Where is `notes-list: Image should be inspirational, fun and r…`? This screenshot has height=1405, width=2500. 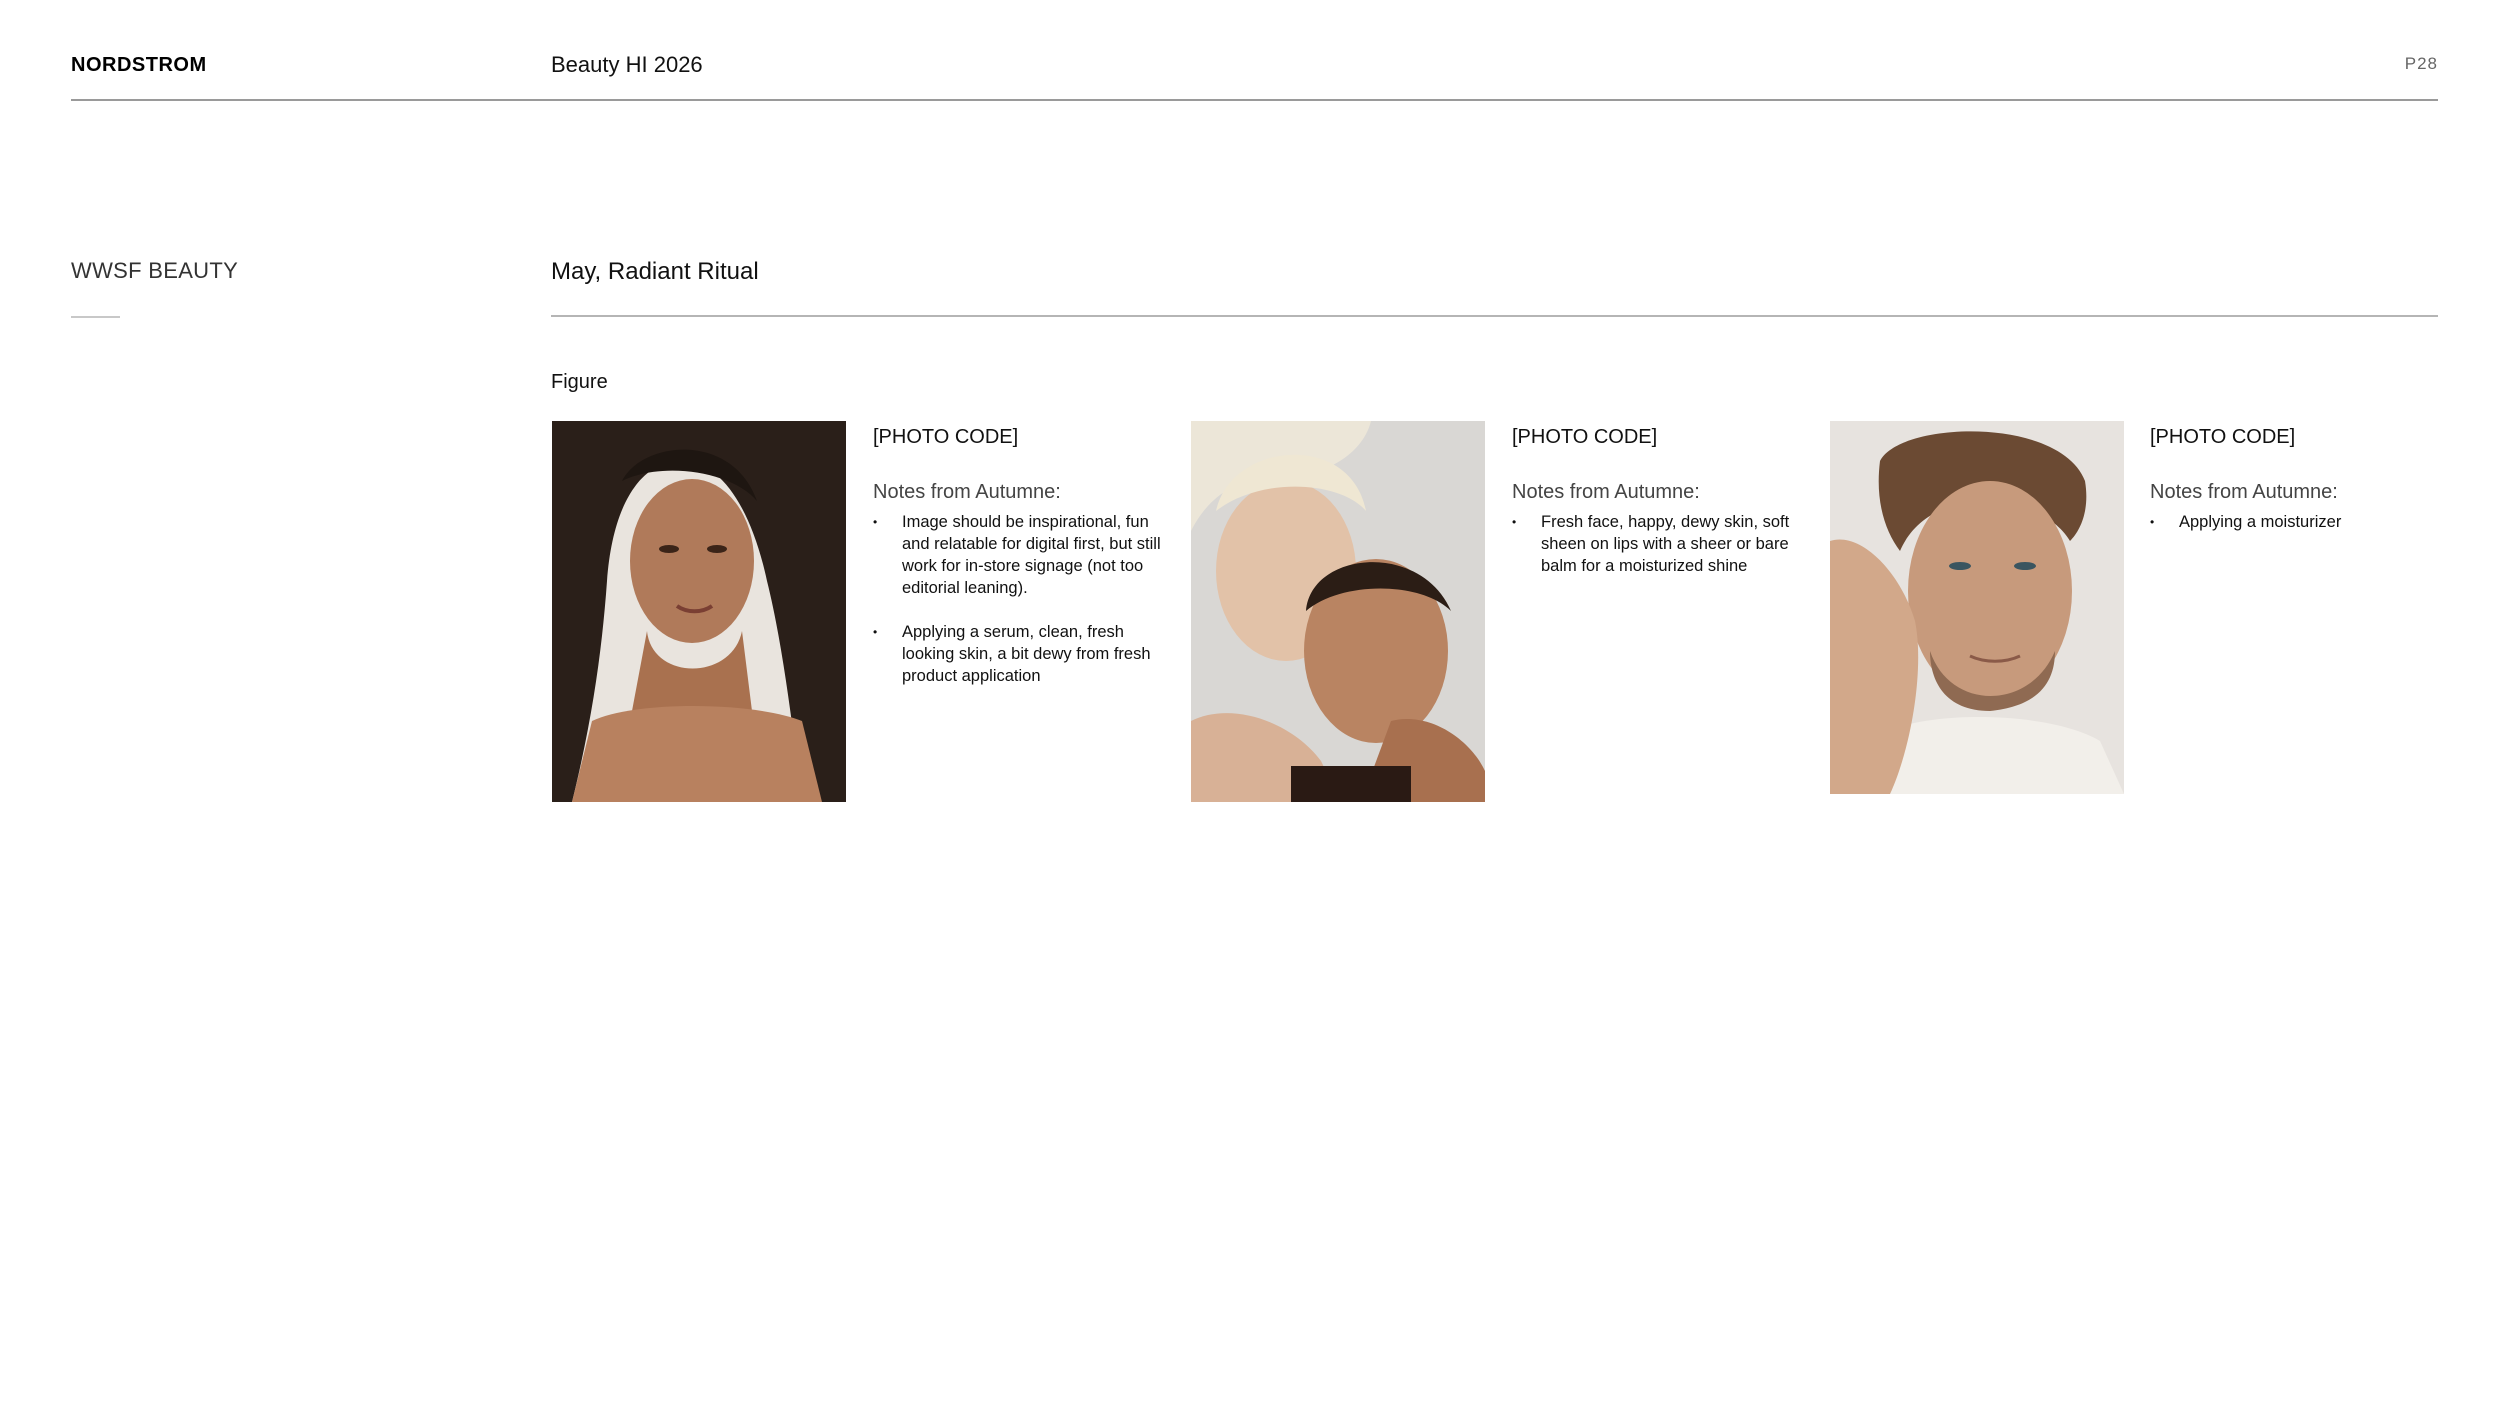
notes-list: Image should be inspirational, fun and r… is located at coordinates (1023, 599).